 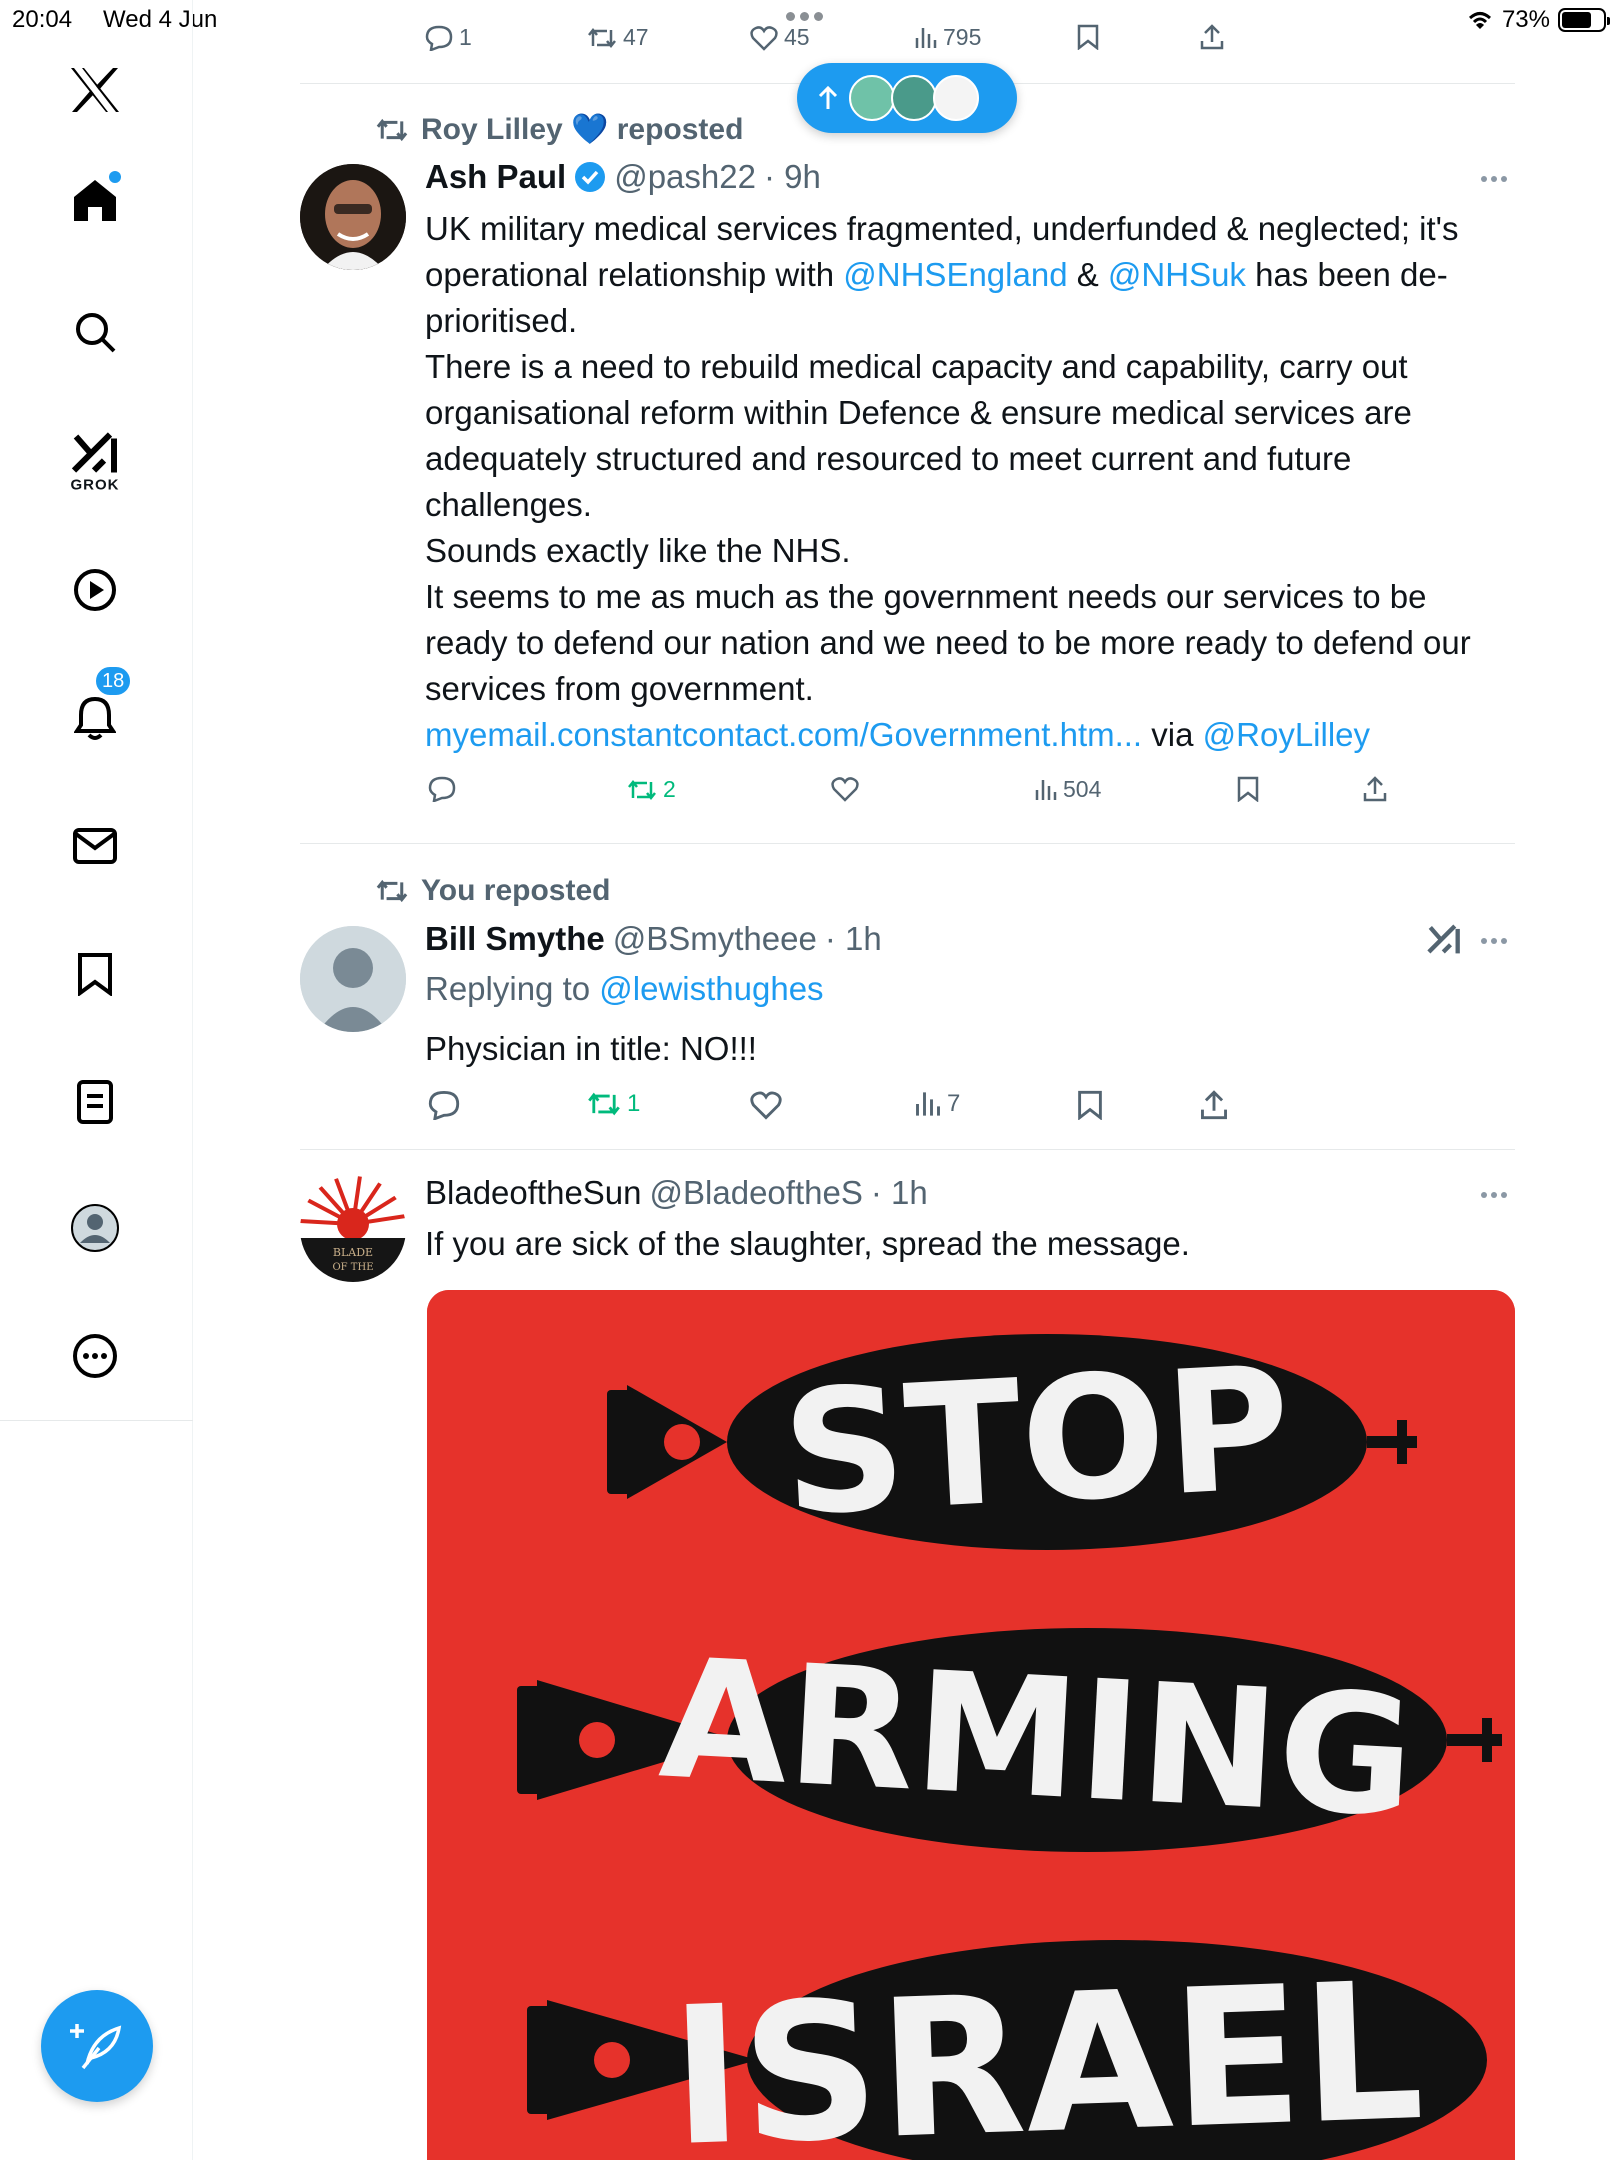 I want to click on tweet-header: Bill Smythe @BSmytheee · 1h, so click(x=653, y=939).